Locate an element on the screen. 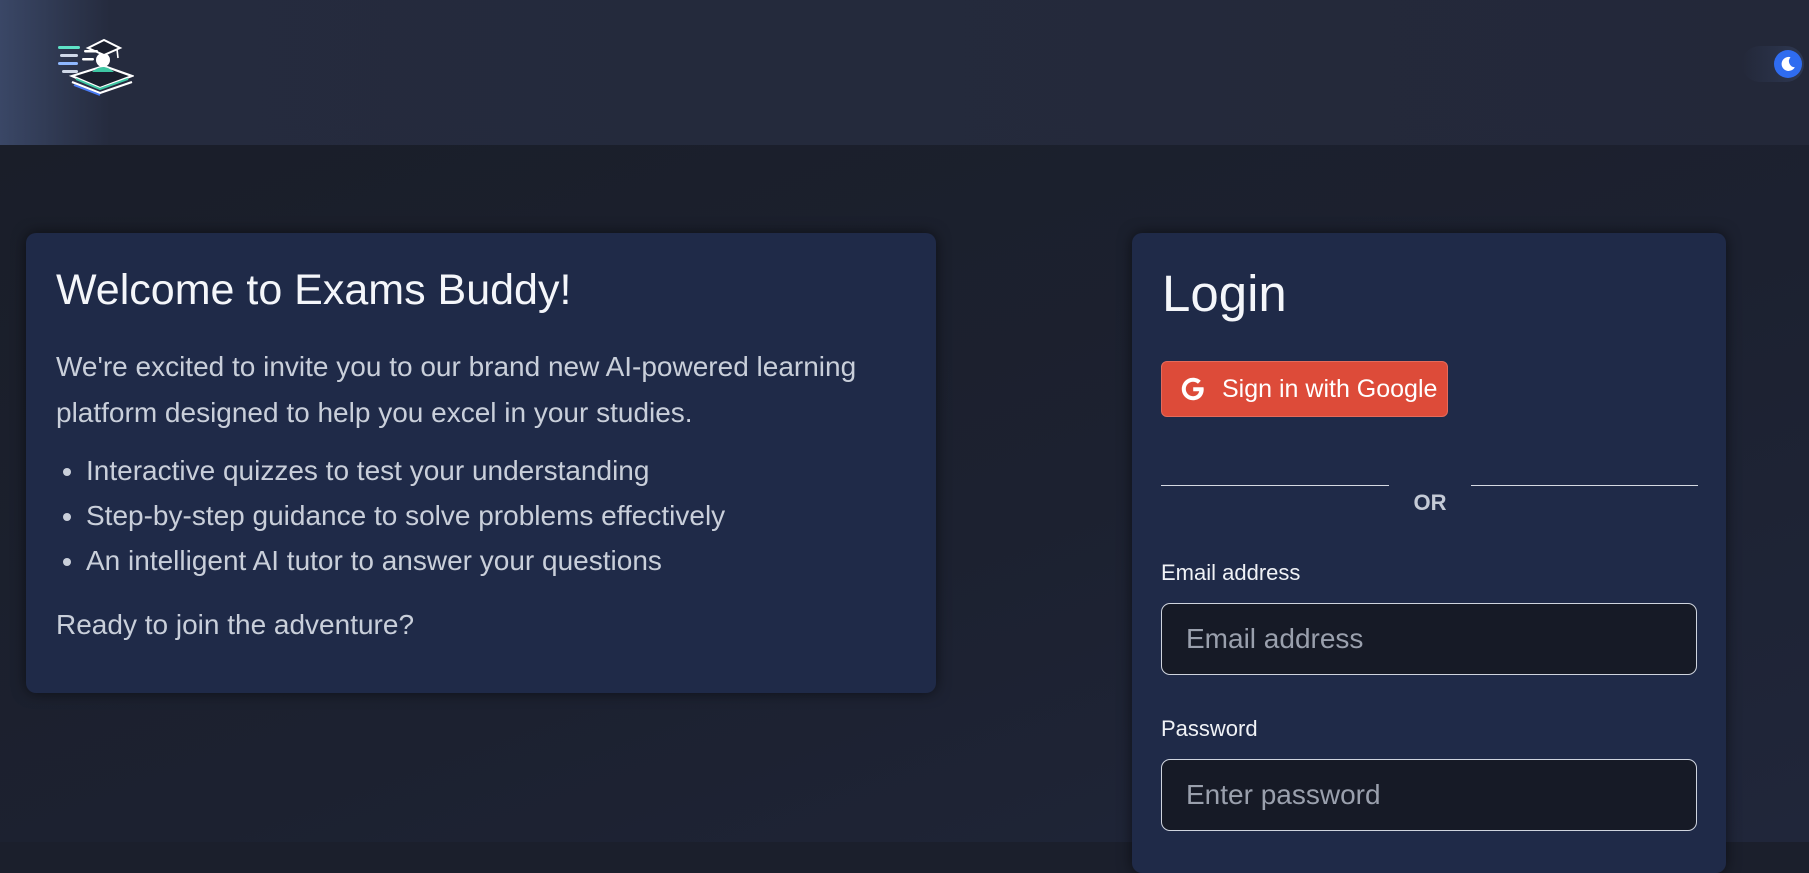 The width and height of the screenshot is (1809, 873). theme-toggle-knob is located at coordinates (1788, 64).